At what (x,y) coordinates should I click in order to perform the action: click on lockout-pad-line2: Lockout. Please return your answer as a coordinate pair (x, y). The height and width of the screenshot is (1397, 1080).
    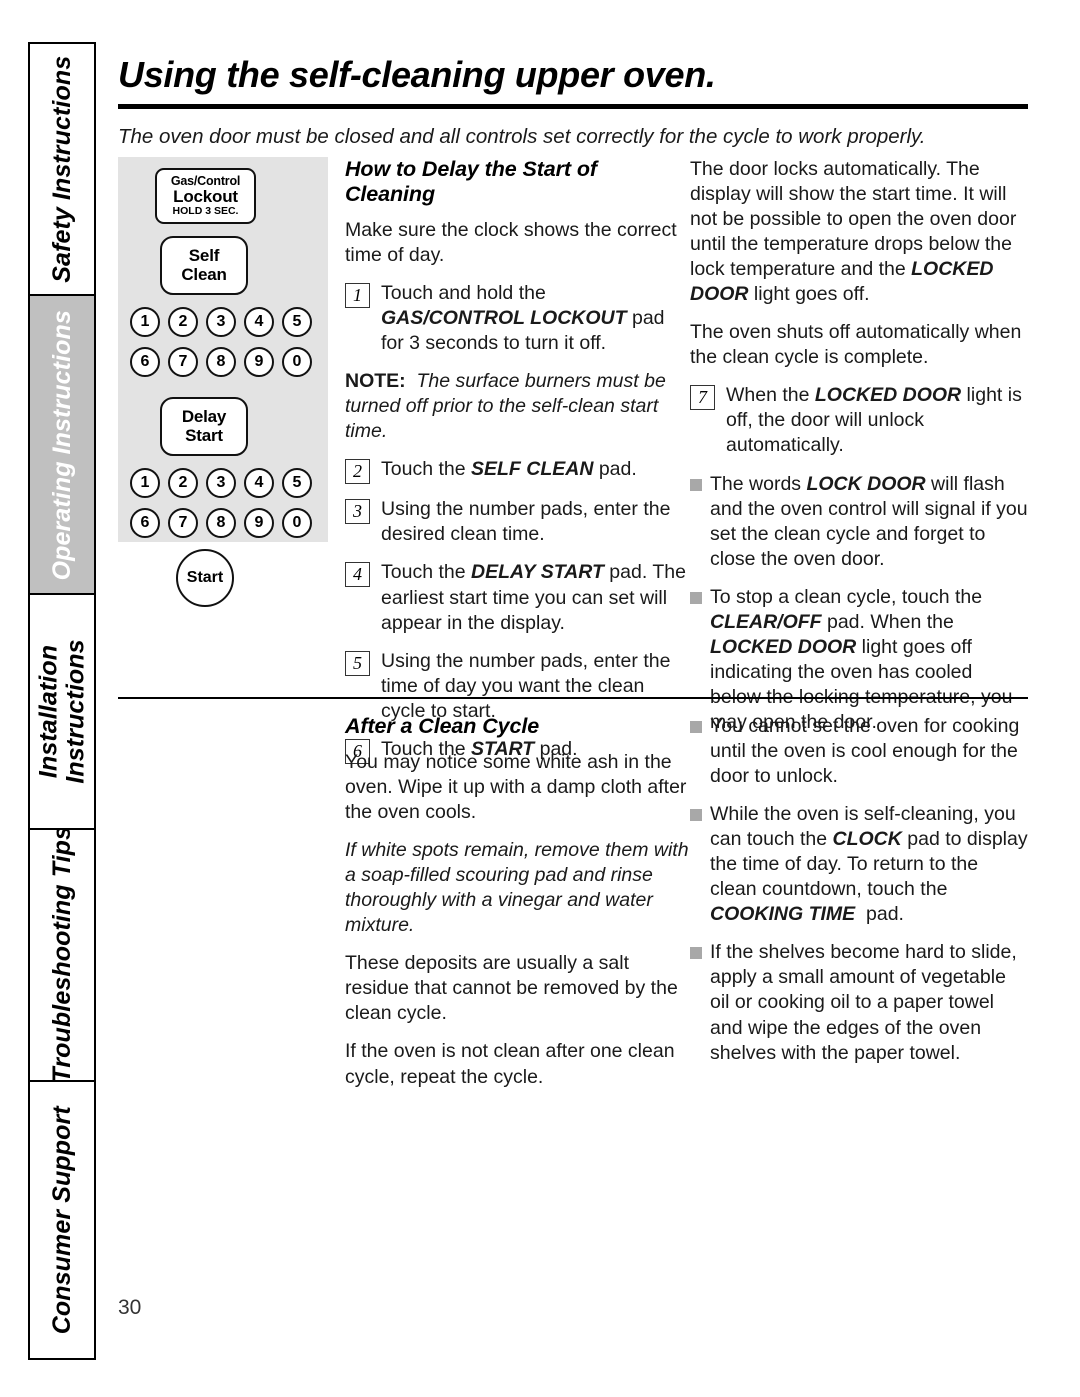
    Looking at the image, I should click on (205, 197).